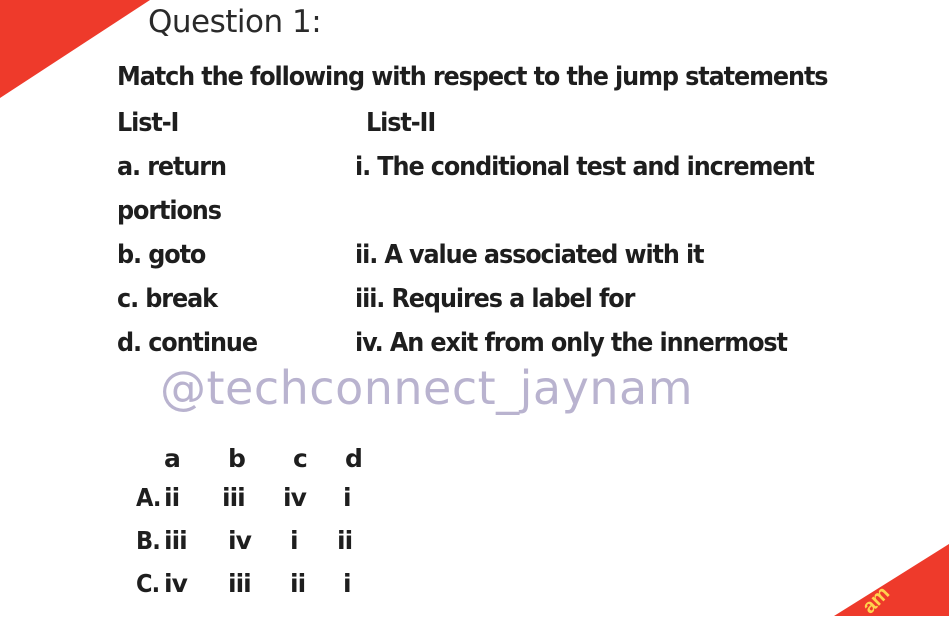  Describe the element at coordinates (240, 583) in the screenshot. I see `option-c-value-b: iii` at that location.